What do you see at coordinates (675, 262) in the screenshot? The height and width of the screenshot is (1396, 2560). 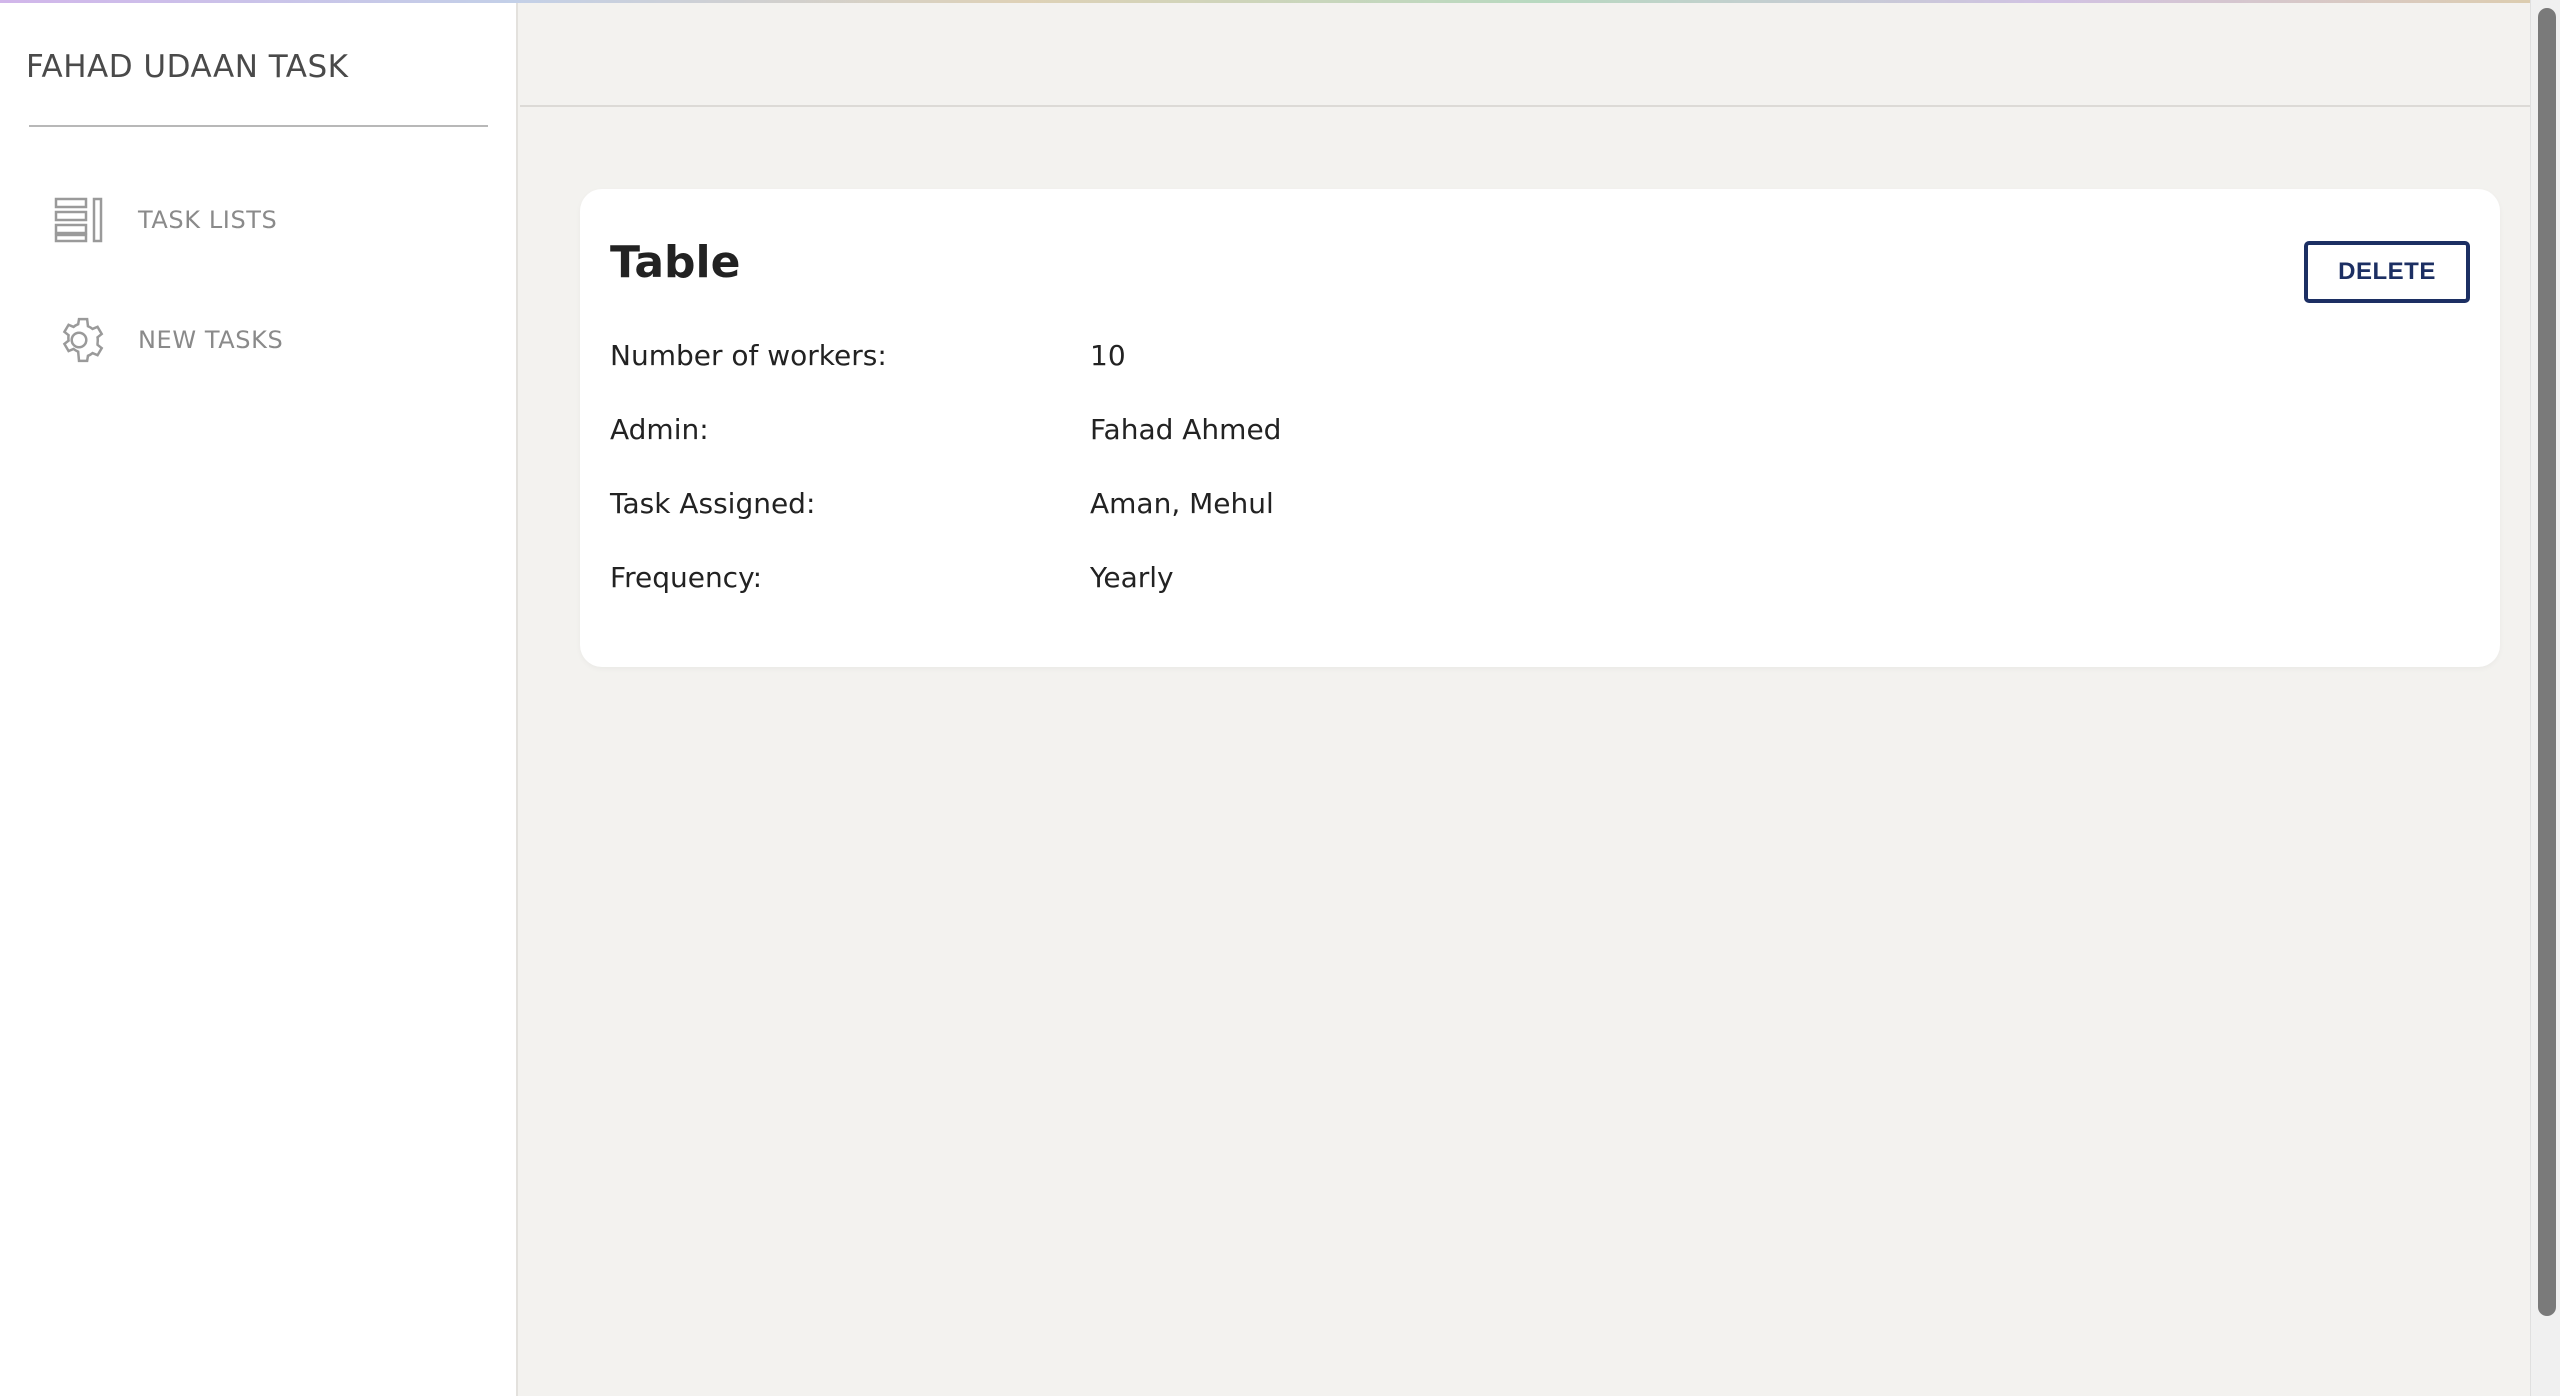 I see `card-title: Table` at bounding box center [675, 262].